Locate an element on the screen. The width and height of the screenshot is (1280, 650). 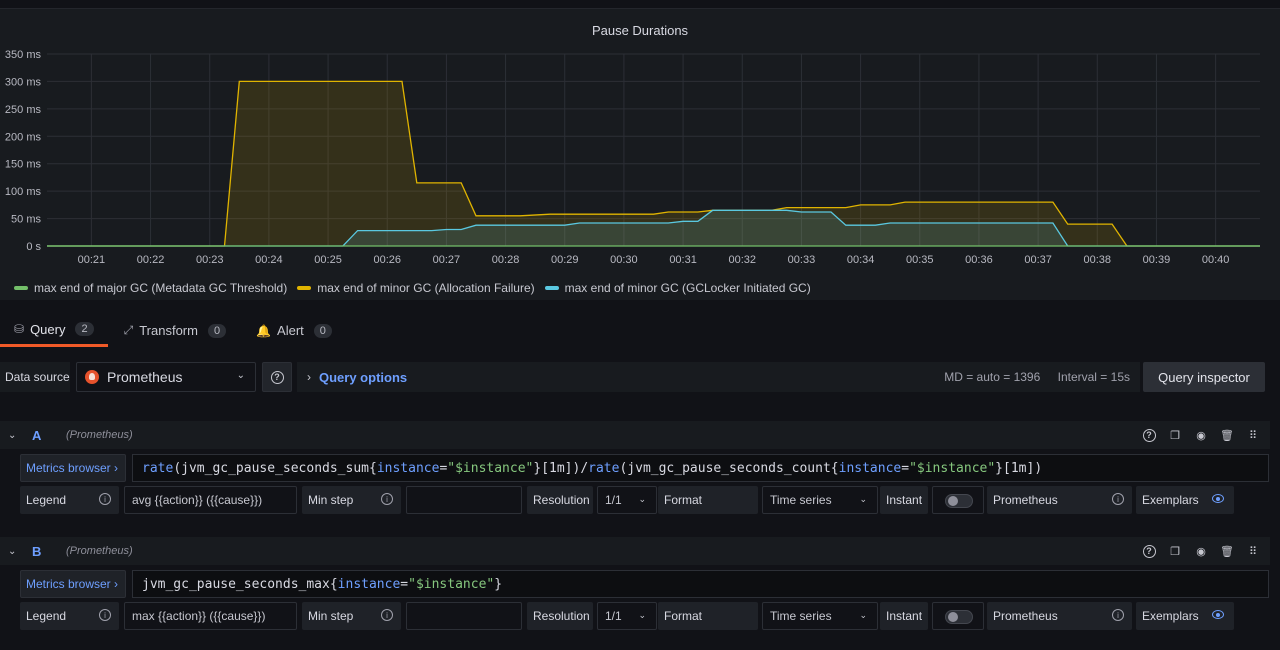
tab-transform: ⤢ Transform 0 is located at coordinates (175, 330).